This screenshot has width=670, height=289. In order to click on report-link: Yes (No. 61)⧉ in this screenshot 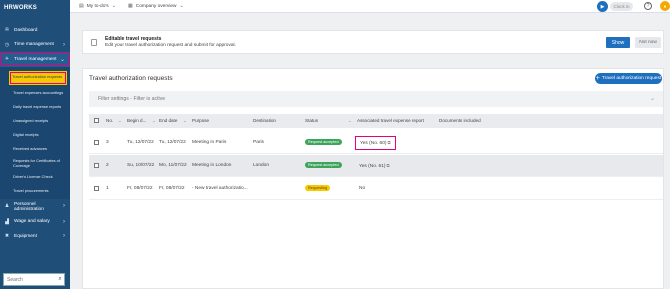, I will do `click(374, 166)`.